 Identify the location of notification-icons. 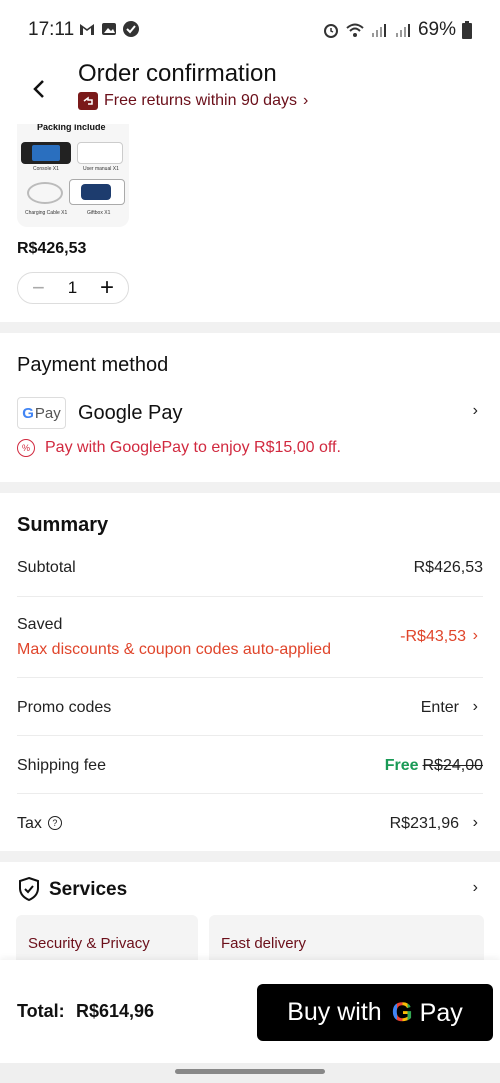
(109, 29).